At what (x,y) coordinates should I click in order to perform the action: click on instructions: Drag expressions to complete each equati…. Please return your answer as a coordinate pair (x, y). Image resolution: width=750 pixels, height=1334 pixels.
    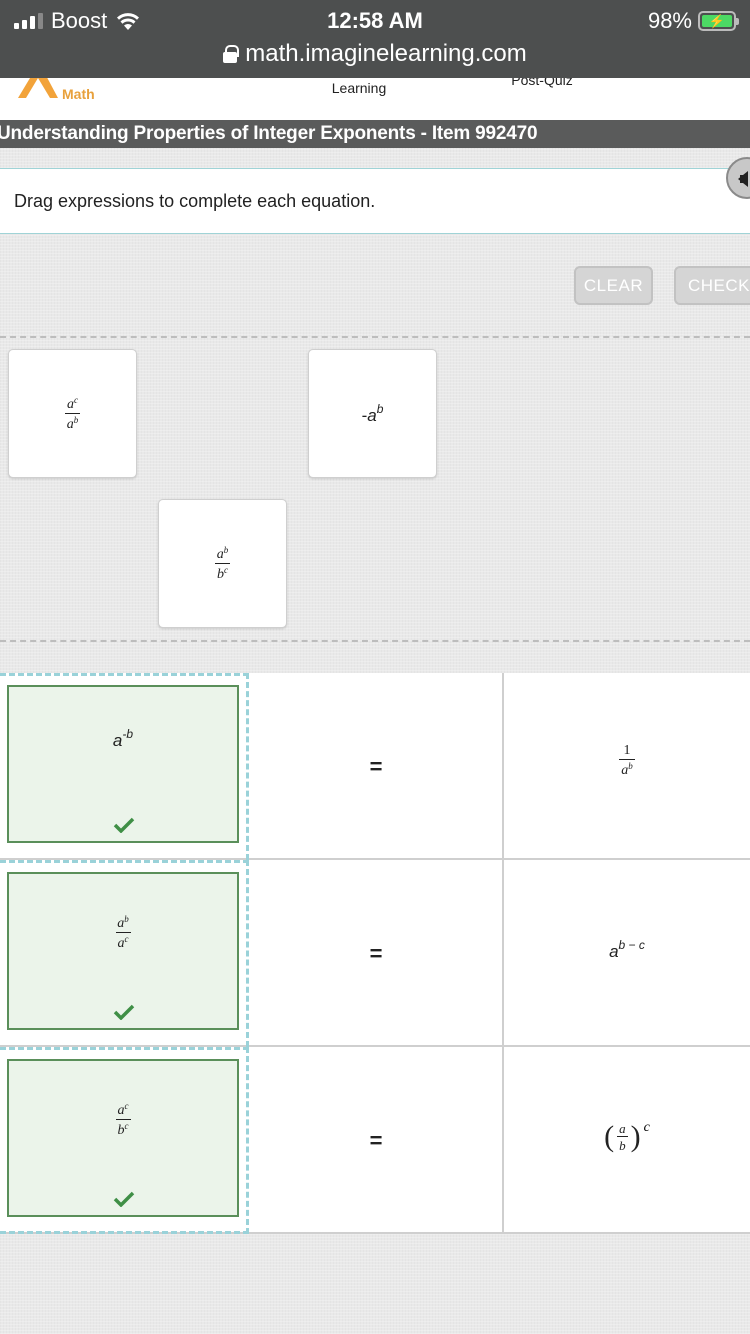
    Looking at the image, I should click on (375, 201).